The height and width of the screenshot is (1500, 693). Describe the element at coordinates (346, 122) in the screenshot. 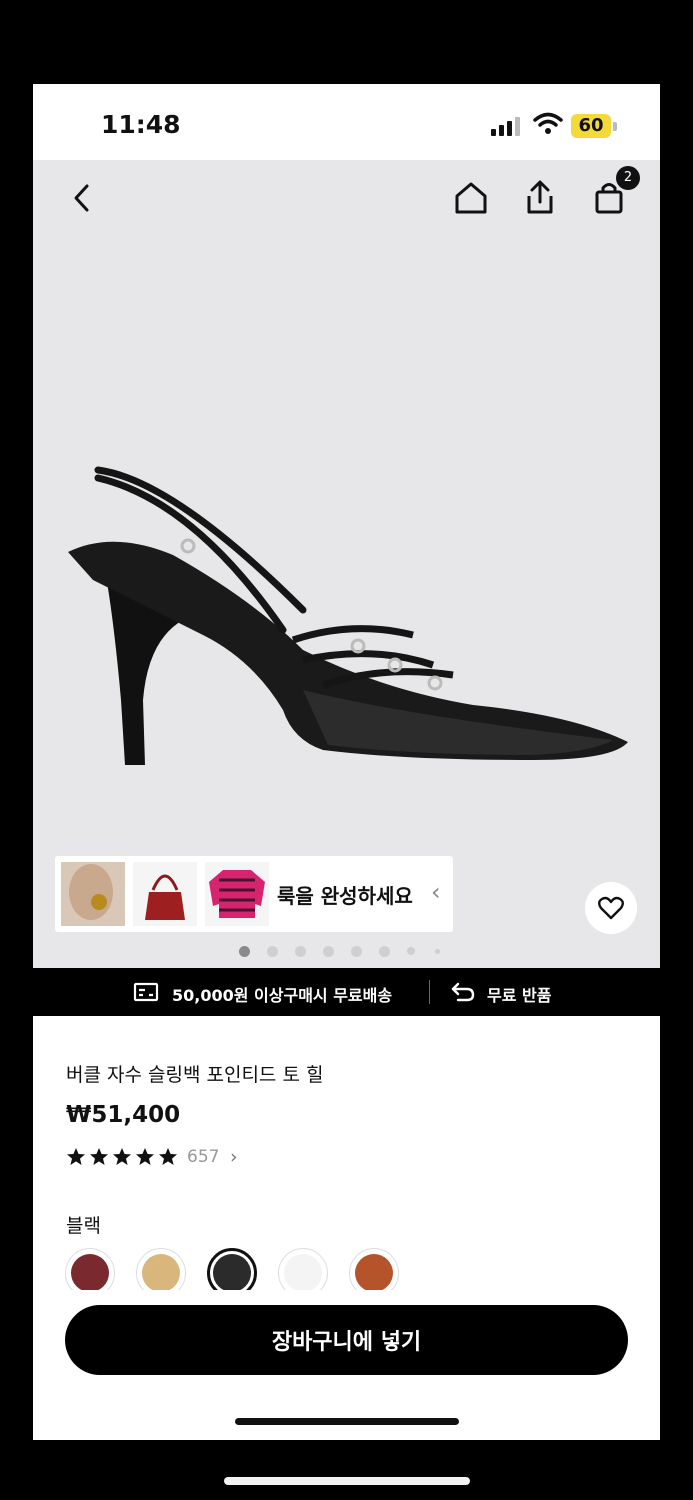

I see `status-bar: 11:48 60` at that location.